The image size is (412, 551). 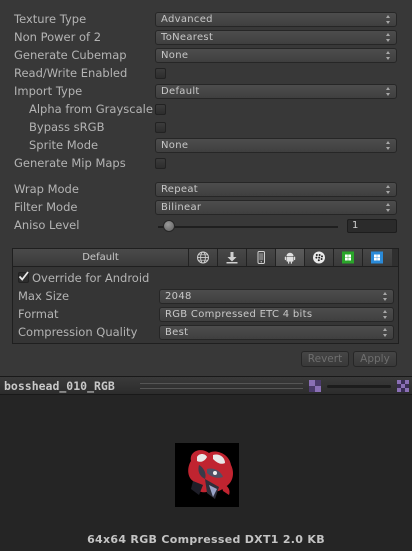 I want to click on tab-iphone, so click(x=261, y=257).